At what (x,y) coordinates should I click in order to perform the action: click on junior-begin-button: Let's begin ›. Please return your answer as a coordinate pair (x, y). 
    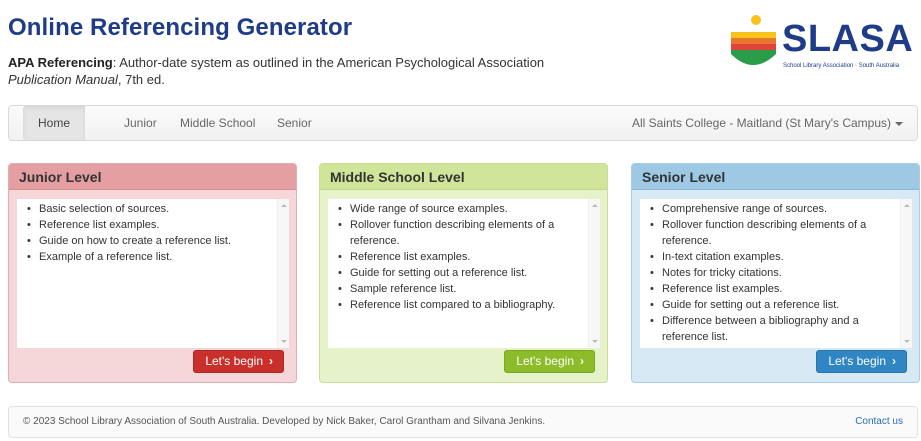
    Looking at the image, I should click on (238, 361).